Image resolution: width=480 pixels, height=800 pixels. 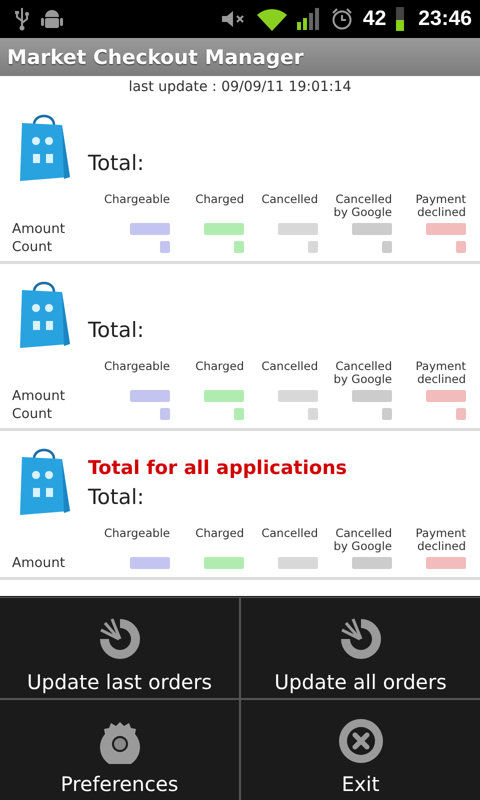 What do you see at coordinates (217, 468) in the screenshot?
I see `section-title: Total for all applications` at bounding box center [217, 468].